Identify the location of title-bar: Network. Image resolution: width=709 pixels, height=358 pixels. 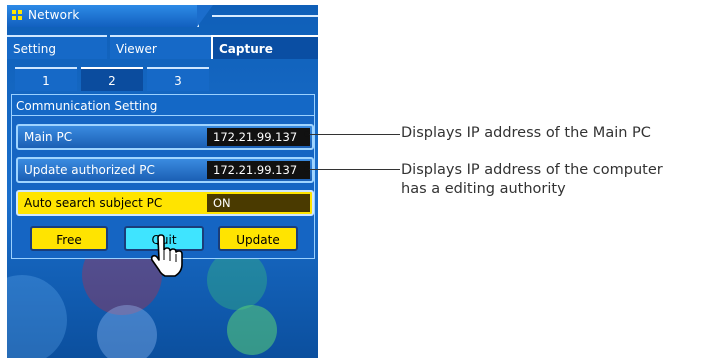
(162, 16).